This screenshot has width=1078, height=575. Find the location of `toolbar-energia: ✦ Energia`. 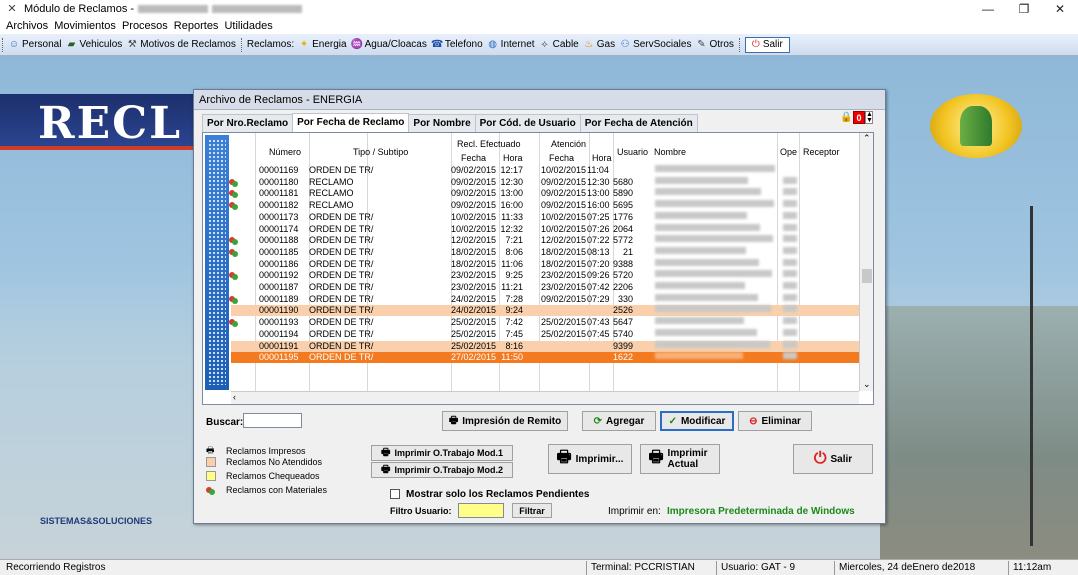

toolbar-energia: ✦ Energia is located at coordinates (322, 45).